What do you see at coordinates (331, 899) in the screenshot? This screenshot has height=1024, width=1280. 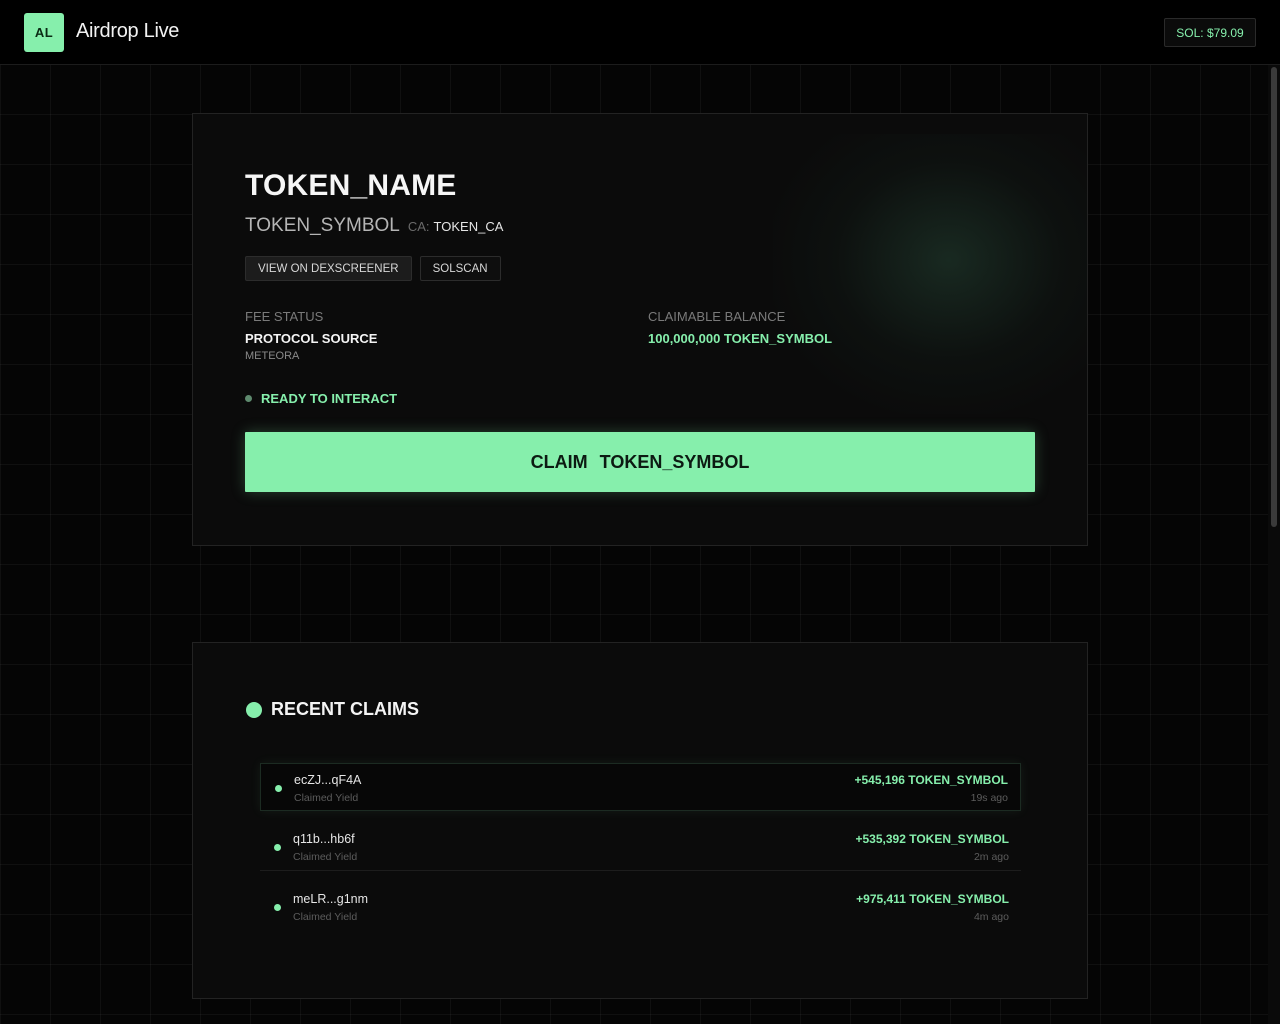 I see `claim-address: meLR...g1nm` at bounding box center [331, 899].